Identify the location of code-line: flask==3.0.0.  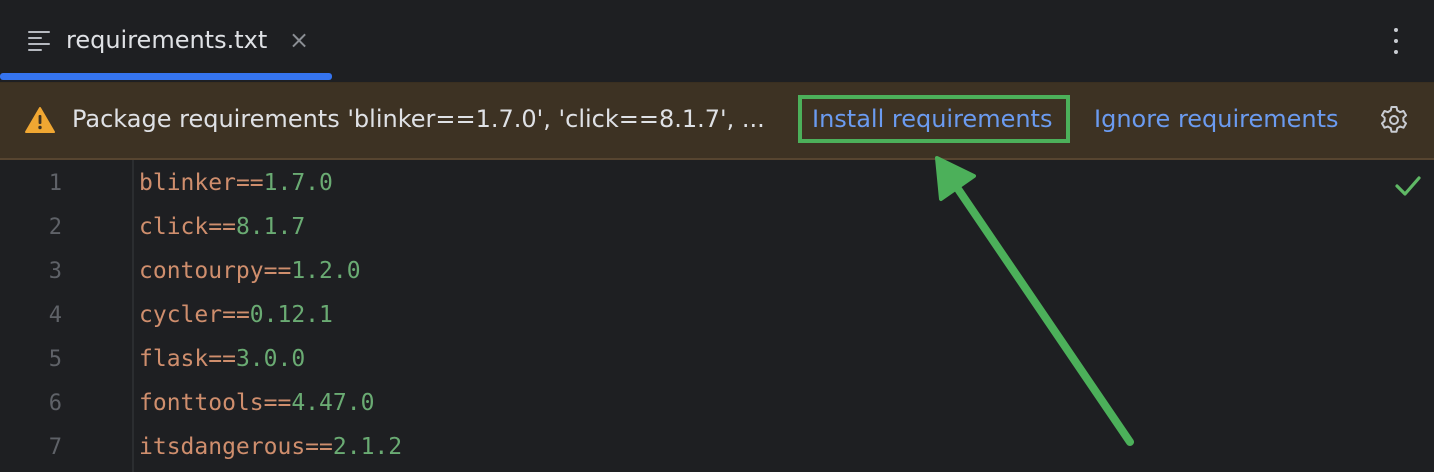
(222, 359).